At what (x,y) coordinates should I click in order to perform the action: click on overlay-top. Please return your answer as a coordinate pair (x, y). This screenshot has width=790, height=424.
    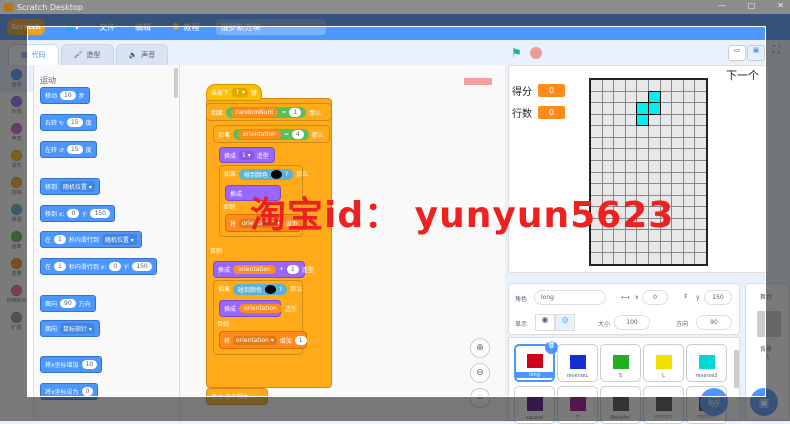
    Looking at the image, I should click on (395, 20).